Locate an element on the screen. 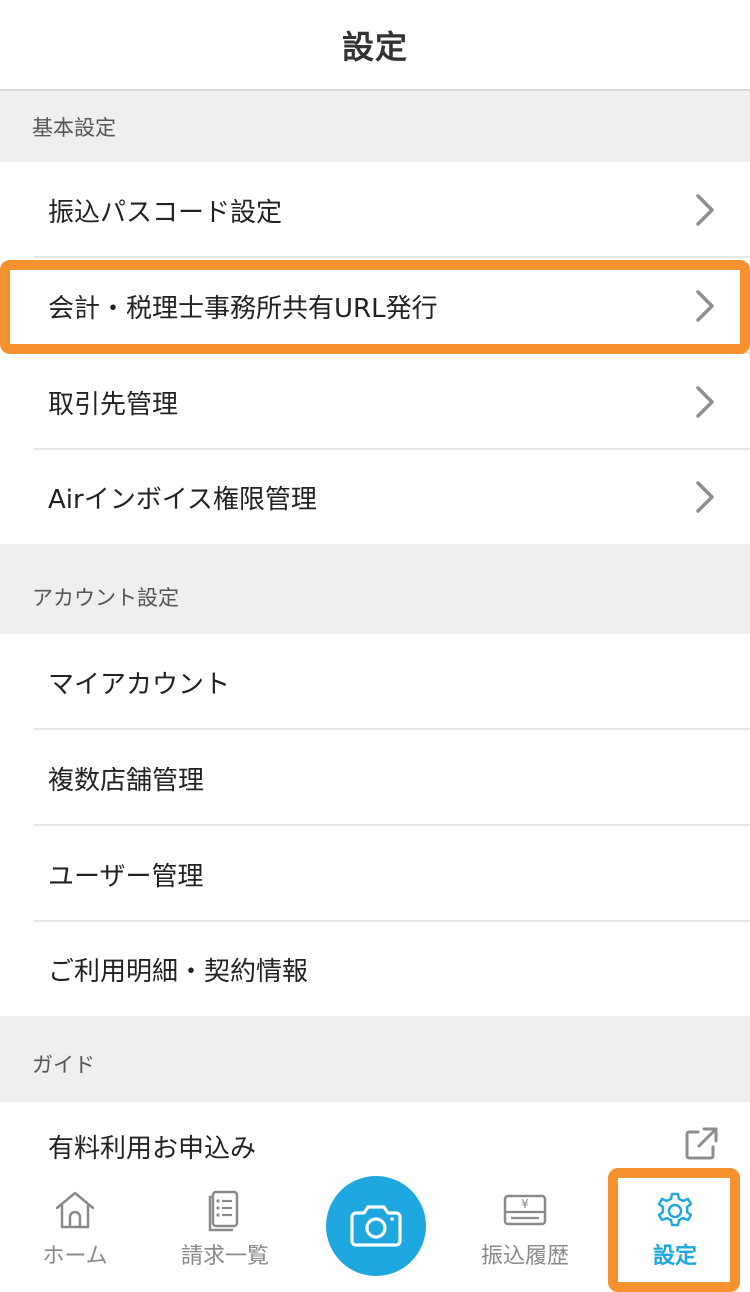 The height and width of the screenshot is (1292, 750). settings-item-air-invoice-permissions: Airインボイス権限管理 is located at coordinates (375, 497).